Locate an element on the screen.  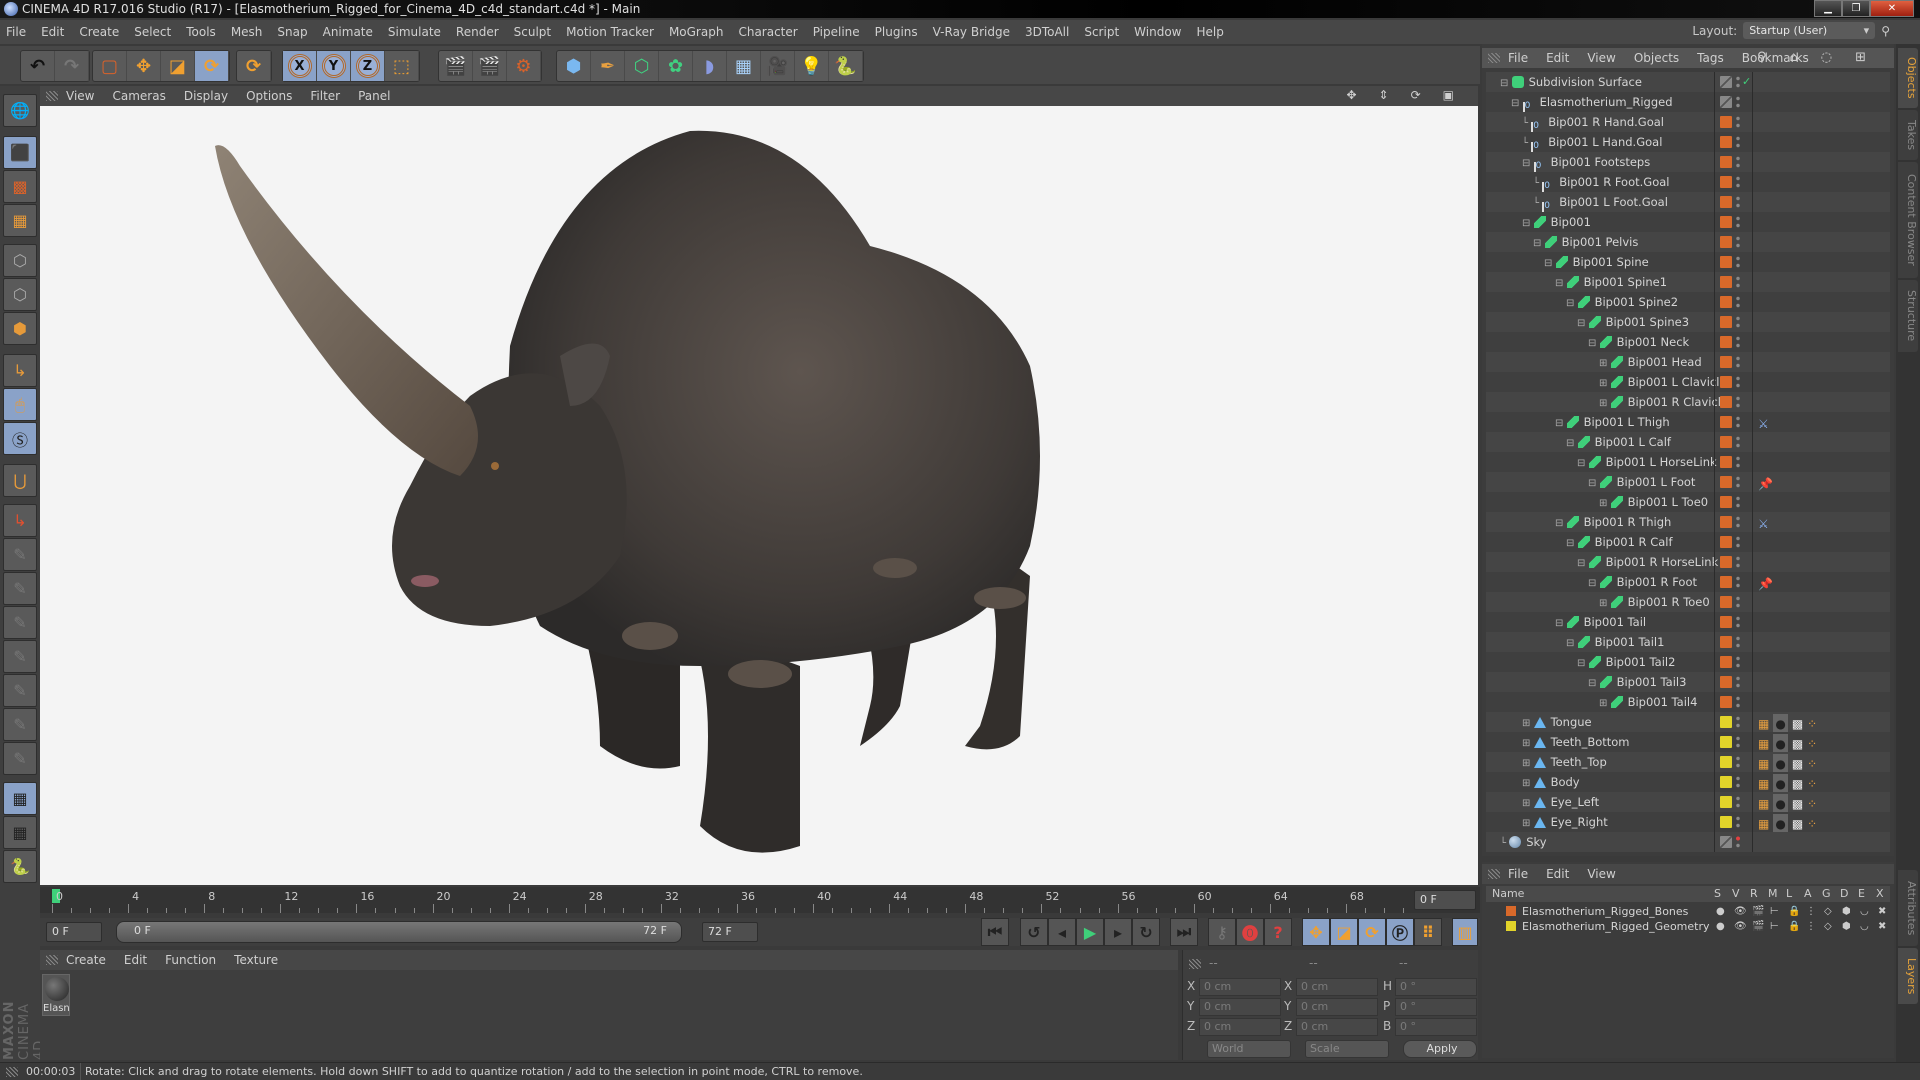
ik-pole-icon: ✎ is located at coordinates (20, 724).